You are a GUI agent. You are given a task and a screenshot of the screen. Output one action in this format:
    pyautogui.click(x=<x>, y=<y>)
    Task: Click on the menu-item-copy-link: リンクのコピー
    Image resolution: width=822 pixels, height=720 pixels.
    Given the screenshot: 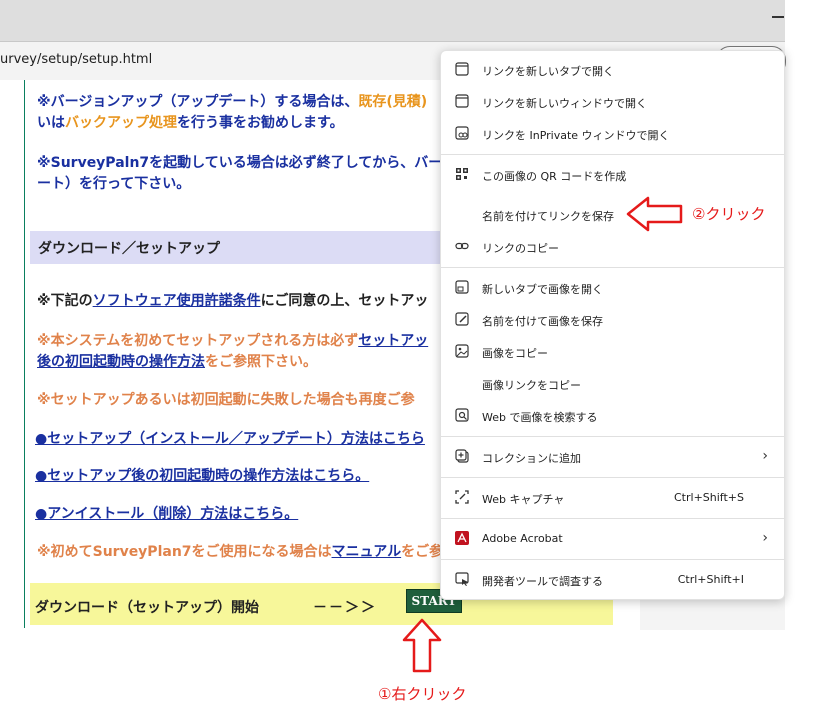 What is the action you would take?
    pyautogui.click(x=612, y=247)
    